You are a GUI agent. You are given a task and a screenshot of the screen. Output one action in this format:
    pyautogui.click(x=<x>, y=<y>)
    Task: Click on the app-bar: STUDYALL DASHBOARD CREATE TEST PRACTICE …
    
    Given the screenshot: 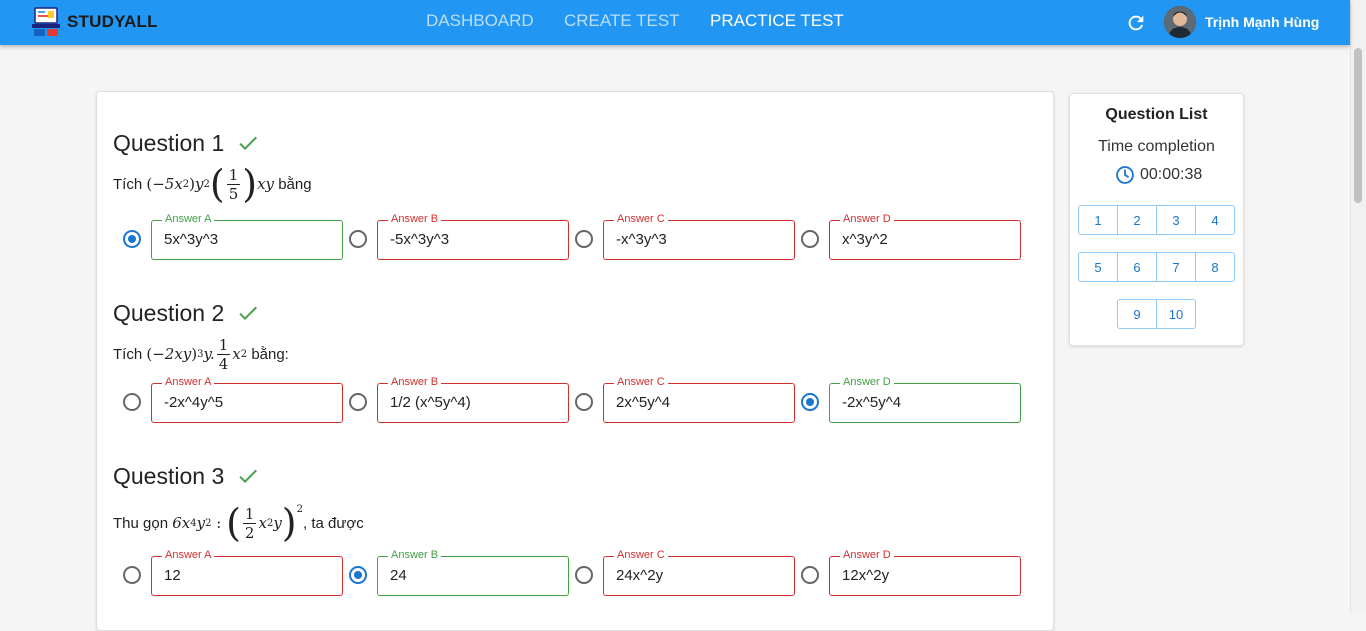 What is the action you would take?
    pyautogui.click(x=675, y=22)
    